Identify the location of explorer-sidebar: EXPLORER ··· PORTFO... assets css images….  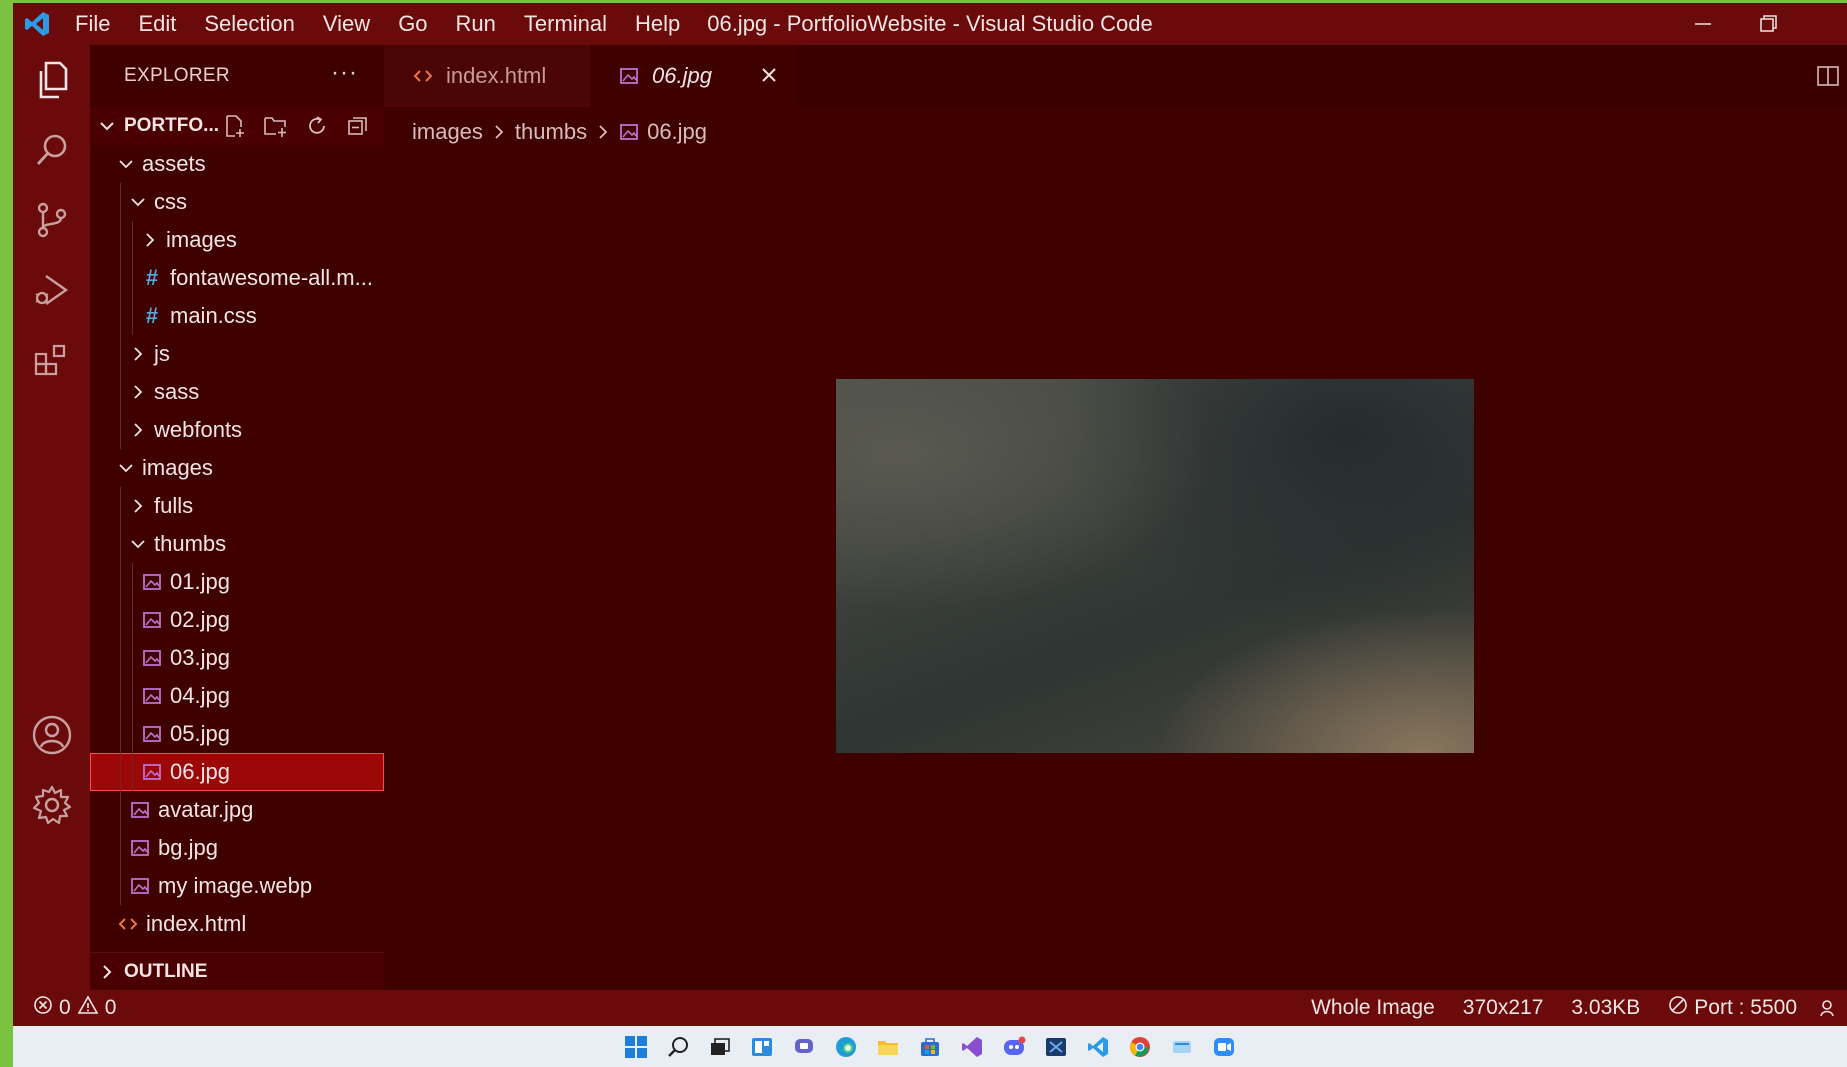
(237, 517).